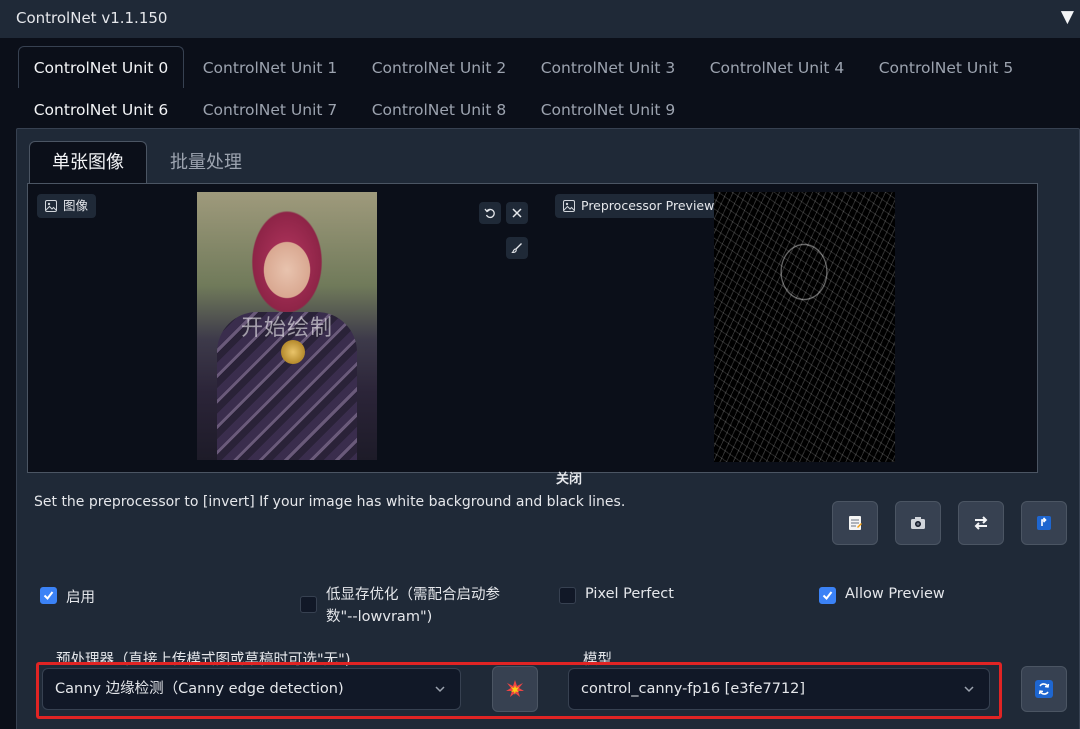 The height and width of the screenshot is (729, 1080). I want to click on close-icon, so click(517, 213).